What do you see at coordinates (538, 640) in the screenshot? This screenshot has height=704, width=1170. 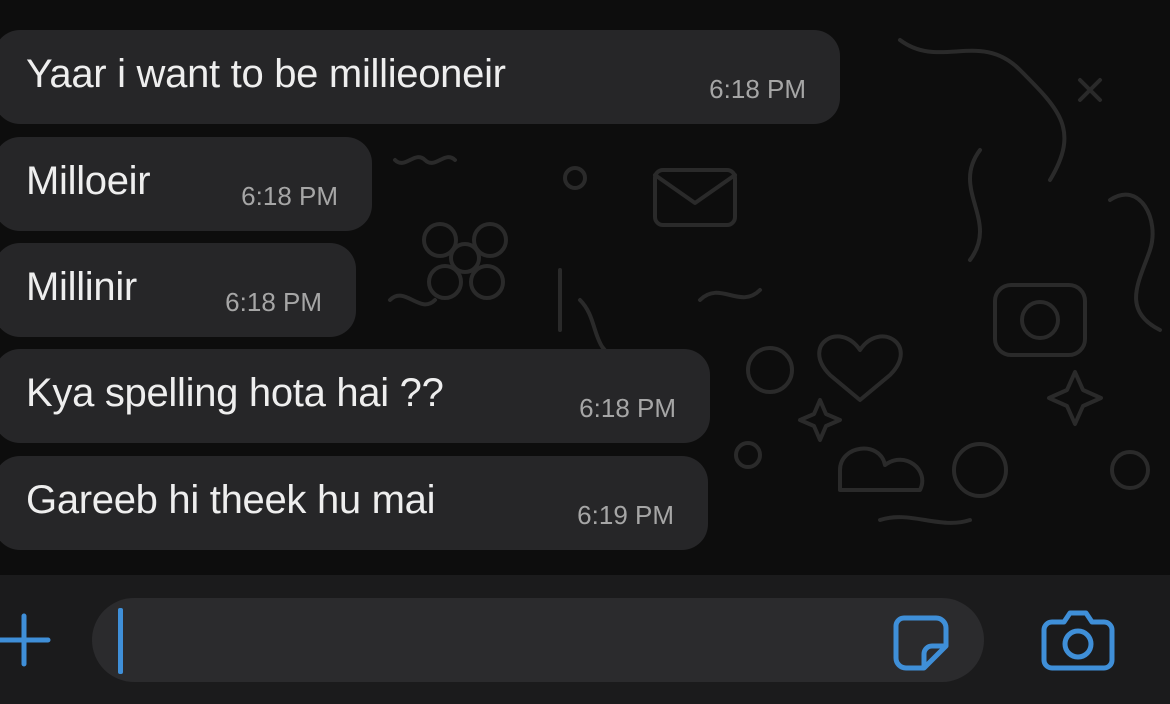 I see `message-input` at bounding box center [538, 640].